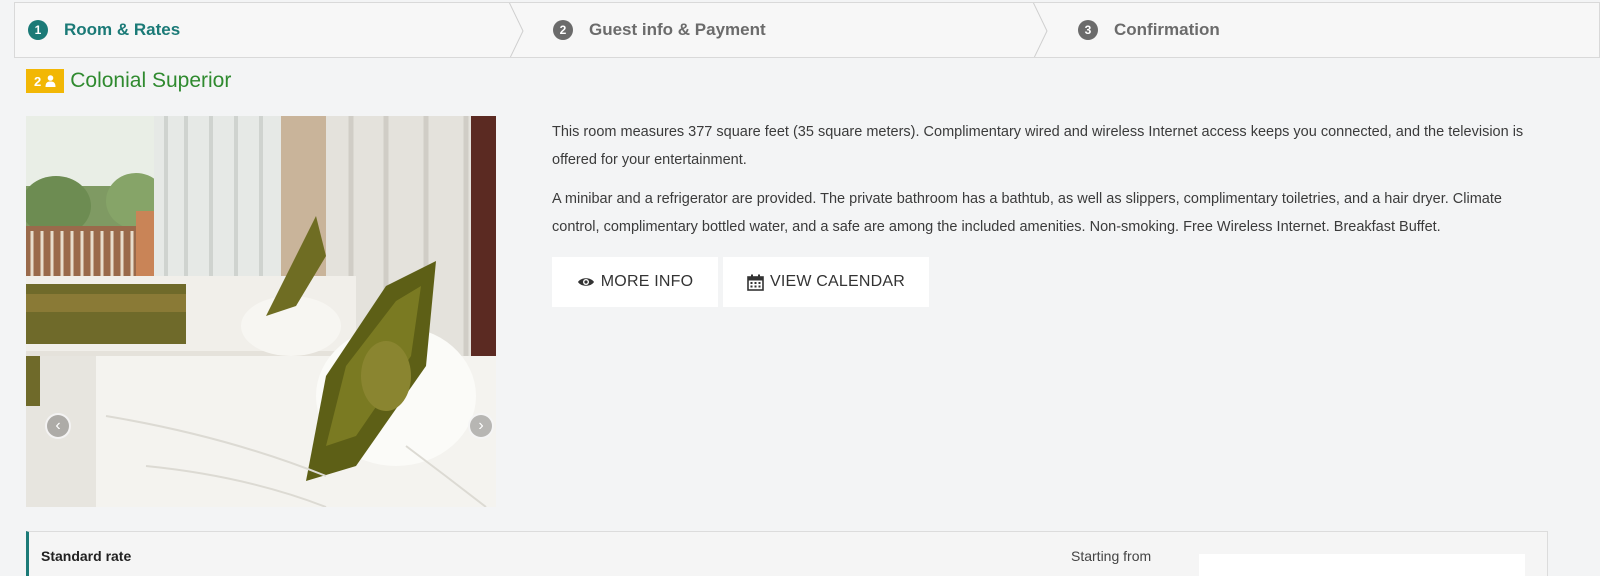 The height and width of the screenshot is (576, 1600). I want to click on step-guest-info-payment: 2 Guest info & Payment, so click(659, 30).